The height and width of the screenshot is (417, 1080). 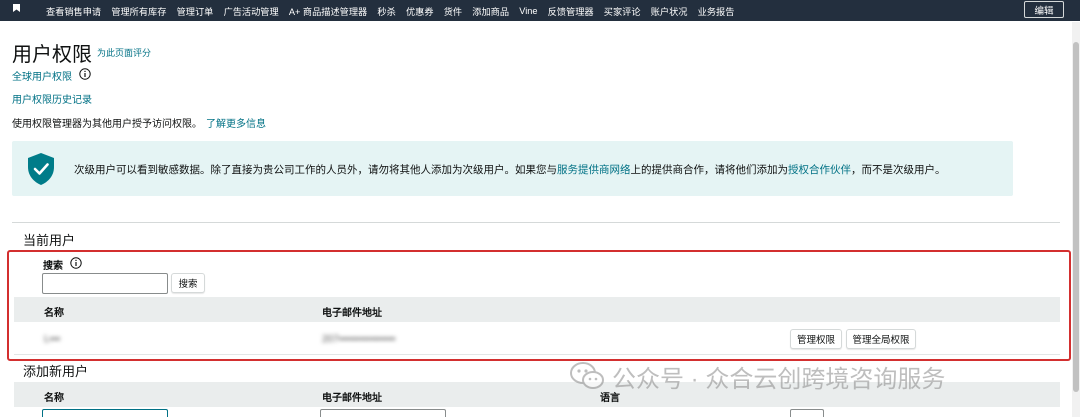 I want to click on nav-item-add-product: 添加商品, so click(x=490, y=11).